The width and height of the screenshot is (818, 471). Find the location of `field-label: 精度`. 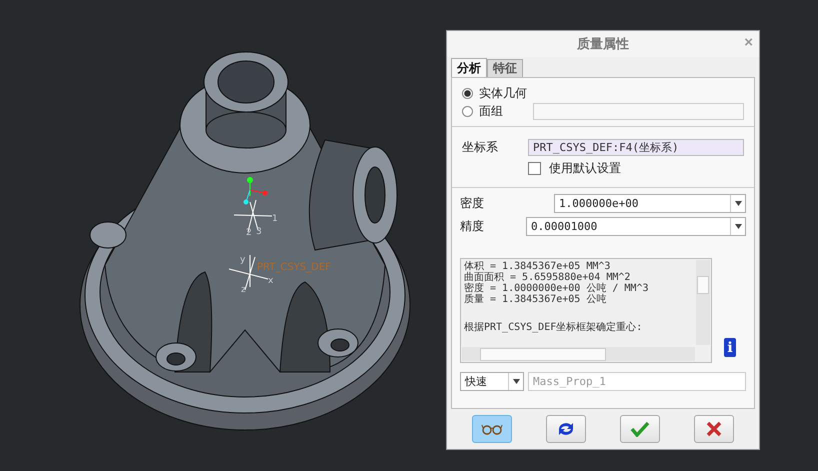

field-label: 精度 is located at coordinates (472, 226).